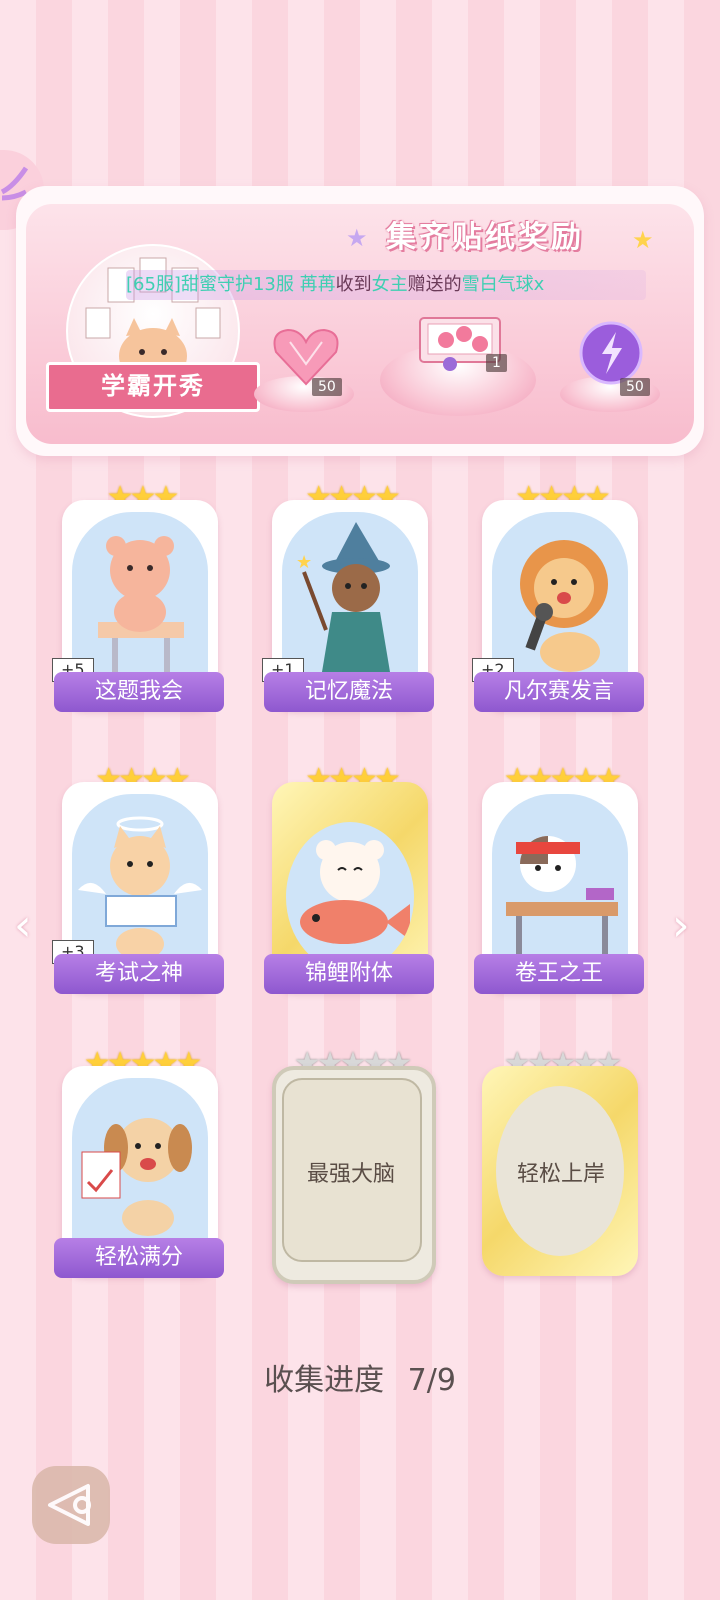 Image resolution: width=720 pixels, height=1600 pixels. What do you see at coordinates (561, 1161) in the screenshot?
I see `sticker-card-locked: ★★★★★ 轻松上岸` at bounding box center [561, 1161].